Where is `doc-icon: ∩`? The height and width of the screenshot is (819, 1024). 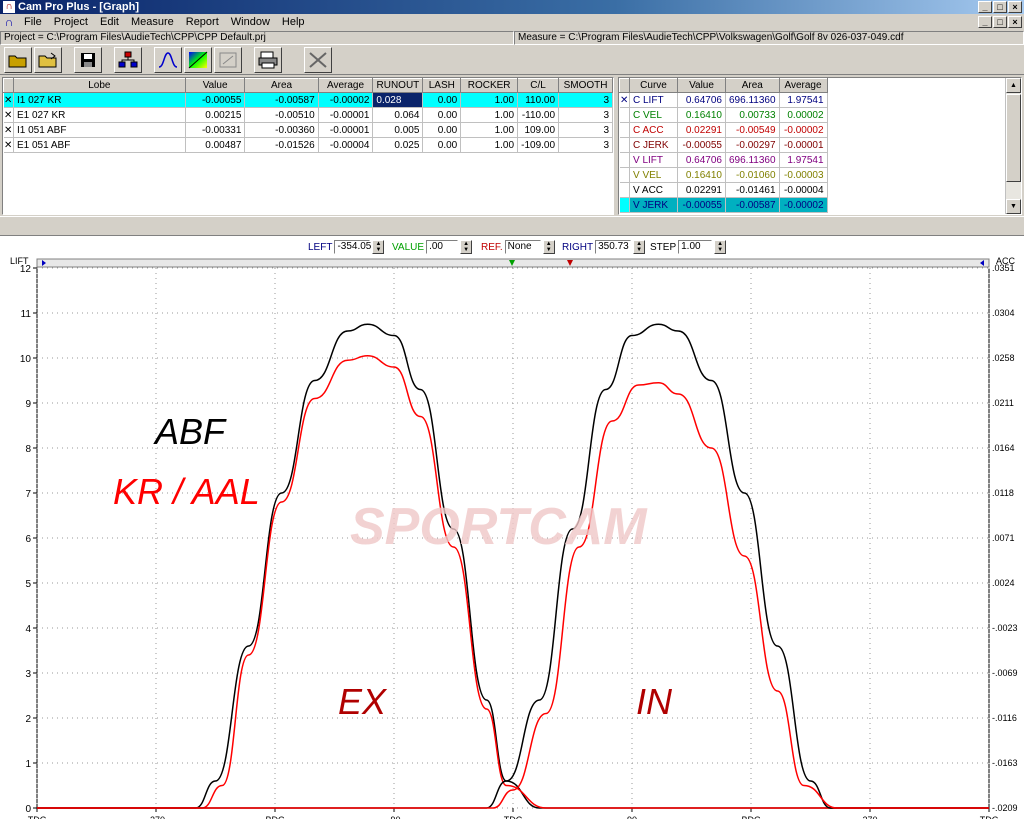
doc-icon: ∩ is located at coordinates (9, 22).